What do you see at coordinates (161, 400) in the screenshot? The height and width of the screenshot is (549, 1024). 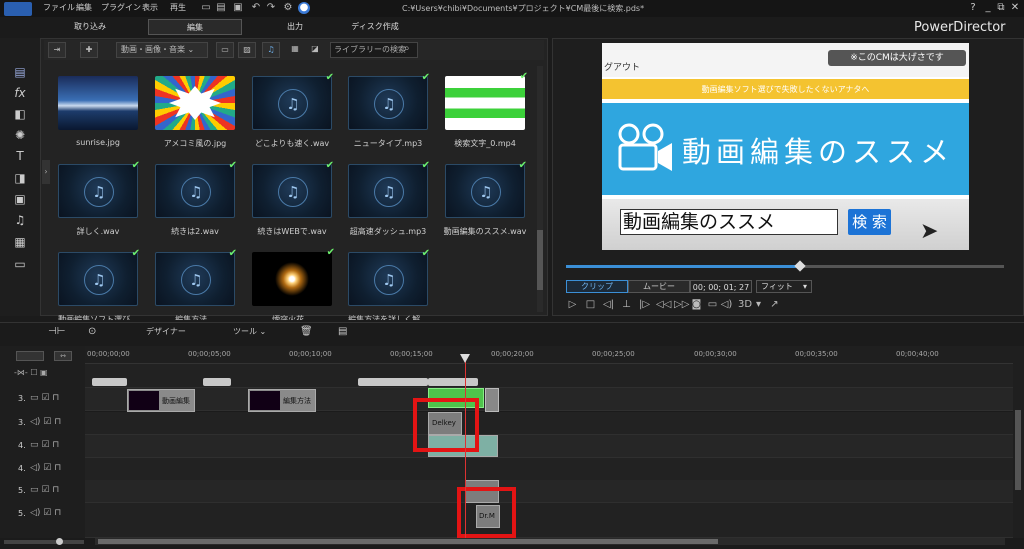 I see `audio-clip: 動画編集` at bounding box center [161, 400].